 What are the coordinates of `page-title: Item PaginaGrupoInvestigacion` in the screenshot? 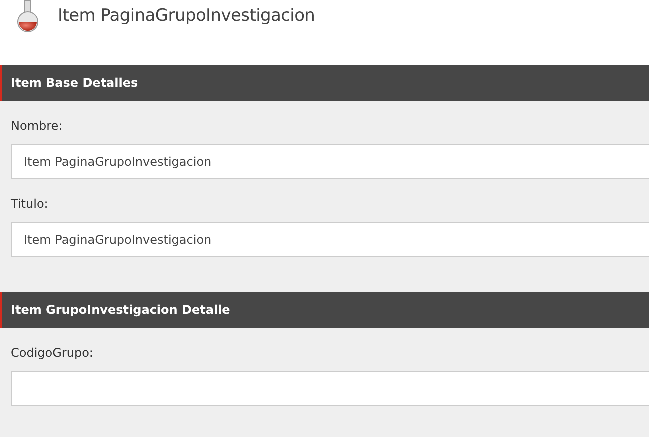 It's located at (187, 16).